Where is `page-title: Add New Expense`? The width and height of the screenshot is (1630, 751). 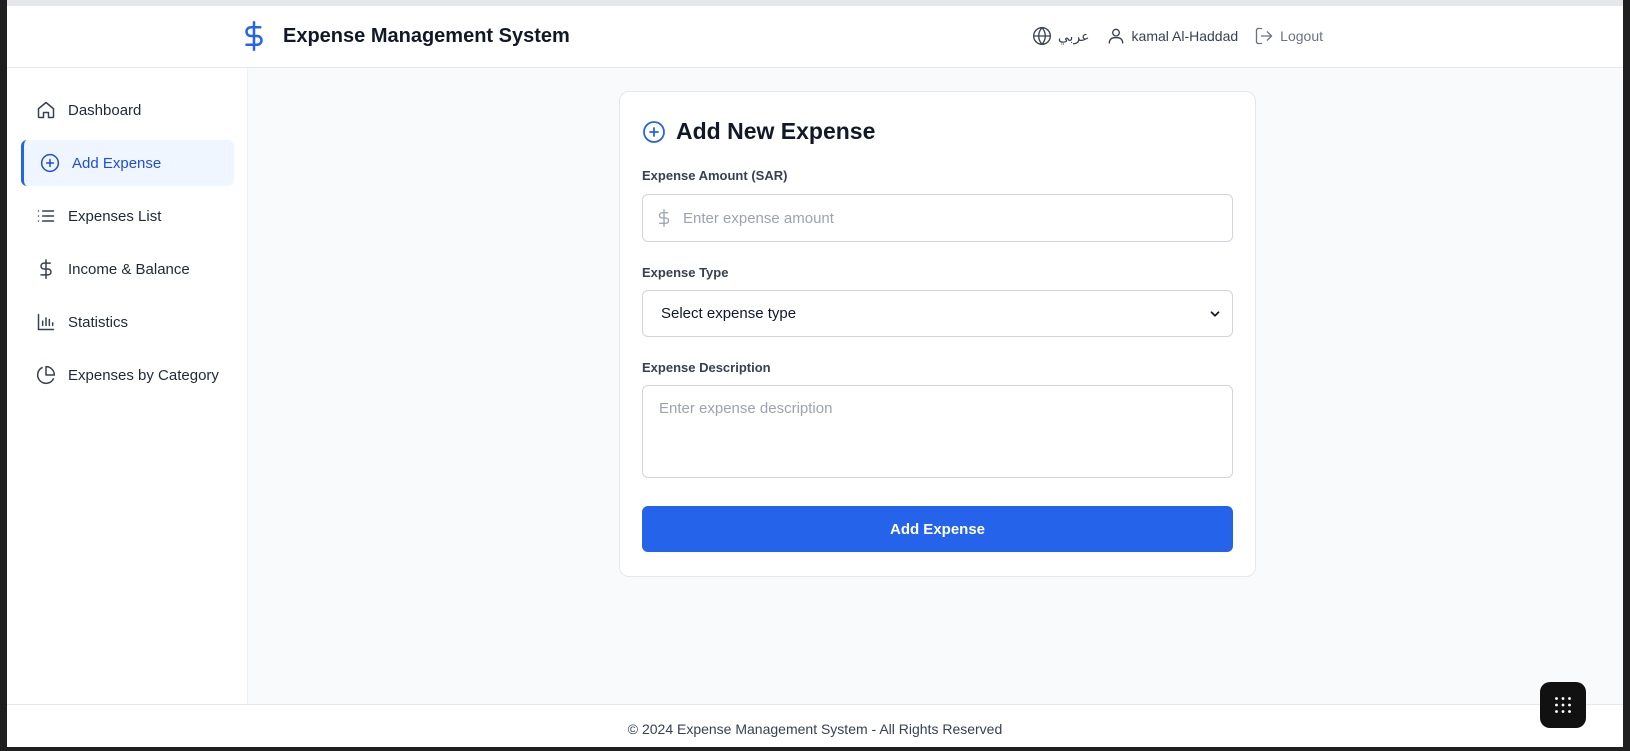 page-title: Add New Expense is located at coordinates (776, 131).